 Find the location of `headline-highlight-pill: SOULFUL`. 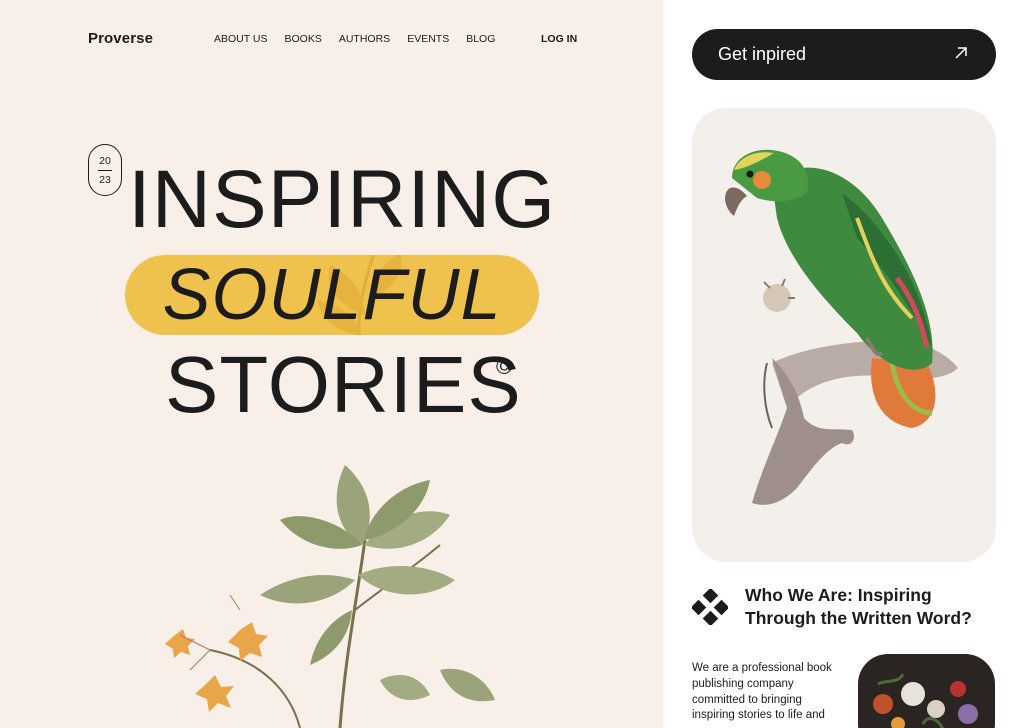

headline-highlight-pill: SOULFUL is located at coordinates (332, 295).